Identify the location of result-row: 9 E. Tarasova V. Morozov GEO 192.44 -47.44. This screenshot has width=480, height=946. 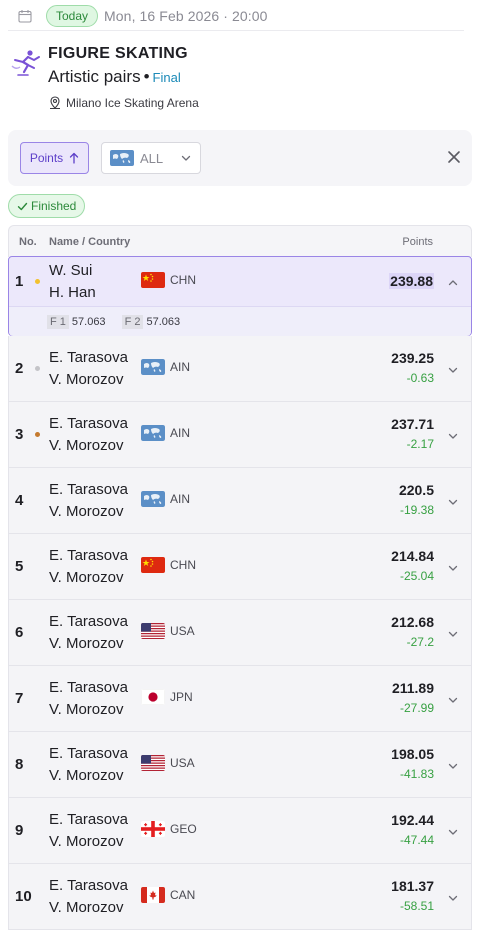
(240, 831).